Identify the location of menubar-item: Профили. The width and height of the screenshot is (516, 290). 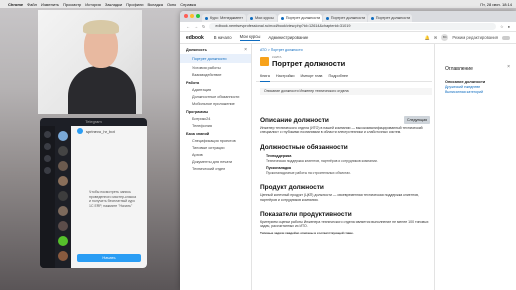
(134, 4).